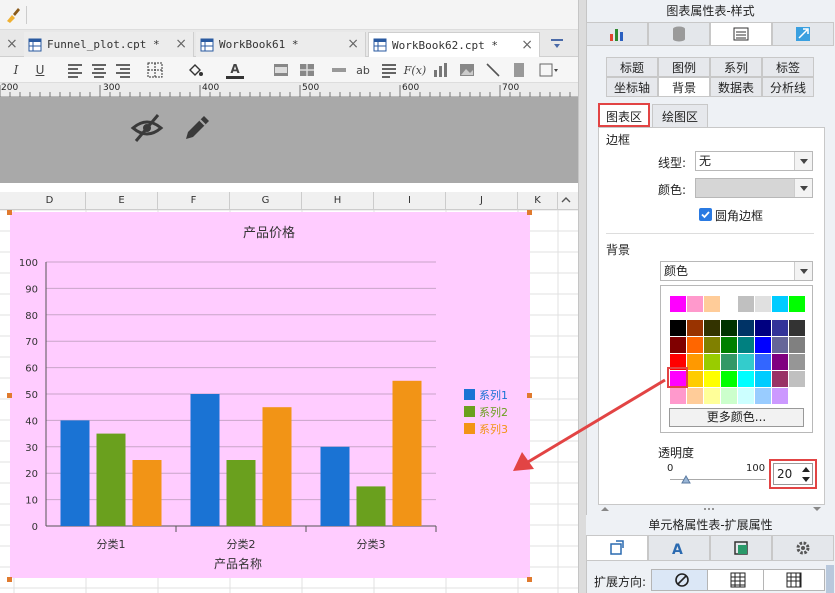  What do you see at coordinates (793, 474) in the screenshot?
I see `opacity-spinner: 20` at bounding box center [793, 474].